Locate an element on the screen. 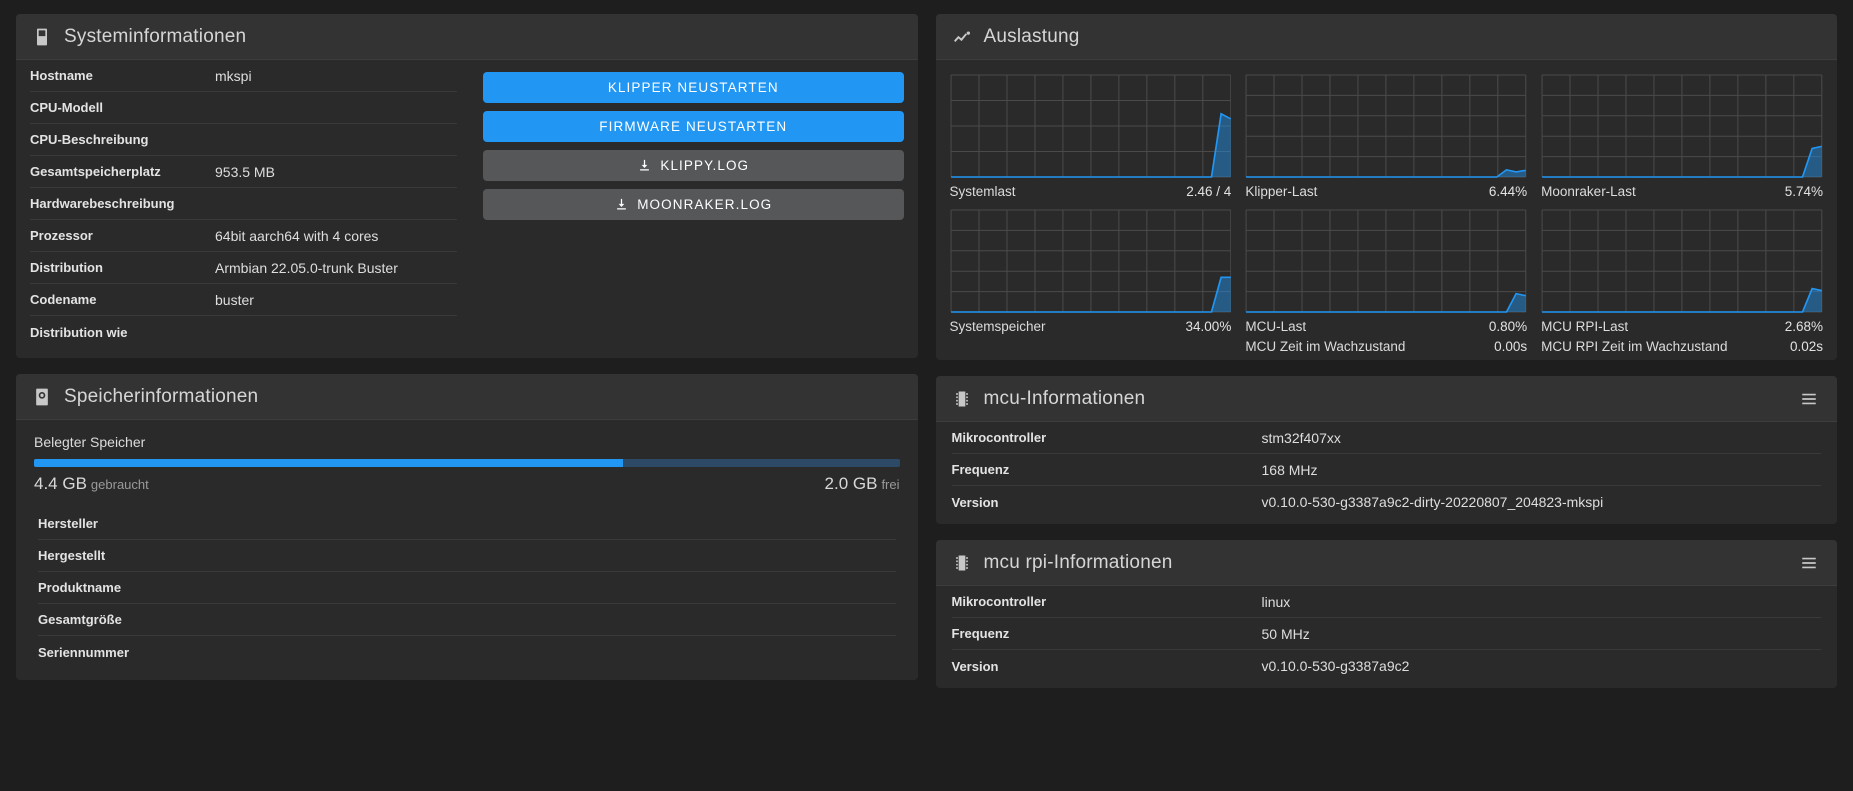 The image size is (1853, 791). chart-secondary-title: MCU Zeit im Wachzustand is located at coordinates (1325, 346).